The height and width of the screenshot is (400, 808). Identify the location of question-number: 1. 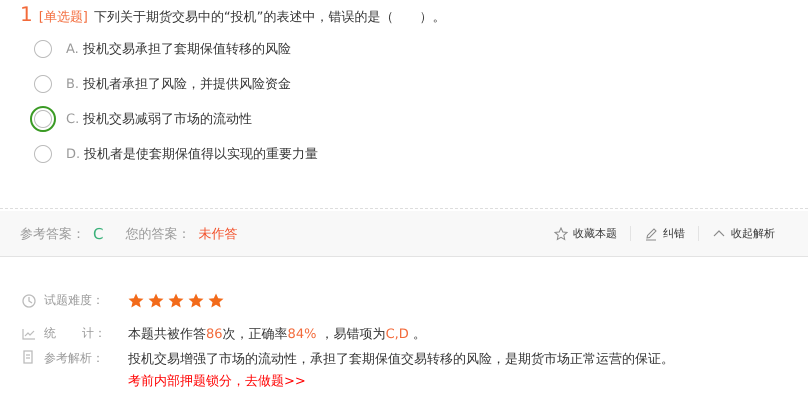
(26, 14).